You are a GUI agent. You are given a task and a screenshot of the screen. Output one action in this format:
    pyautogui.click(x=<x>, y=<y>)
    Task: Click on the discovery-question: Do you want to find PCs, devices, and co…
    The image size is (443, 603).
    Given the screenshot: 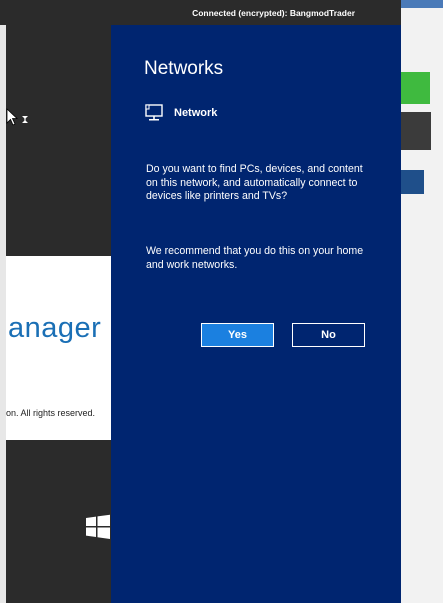 What is the action you would take?
    pyautogui.click(x=254, y=183)
    